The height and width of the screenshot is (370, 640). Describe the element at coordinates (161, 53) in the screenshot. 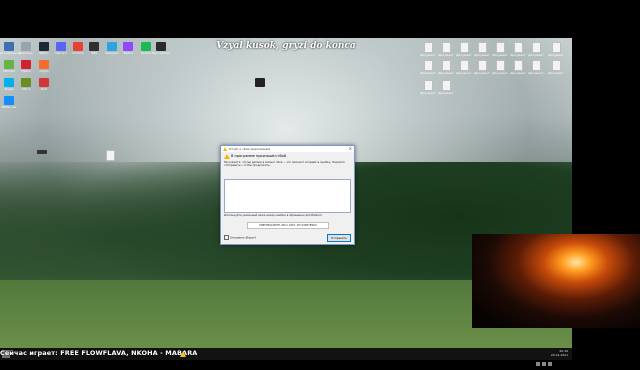

I see `desktop-icon-label: Epic Games` at that location.